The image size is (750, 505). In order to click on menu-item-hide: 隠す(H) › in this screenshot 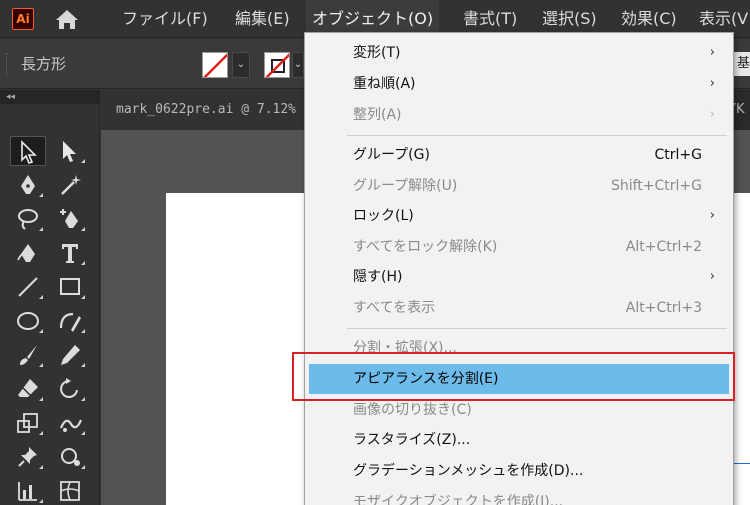, I will do `click(519, 277)`.